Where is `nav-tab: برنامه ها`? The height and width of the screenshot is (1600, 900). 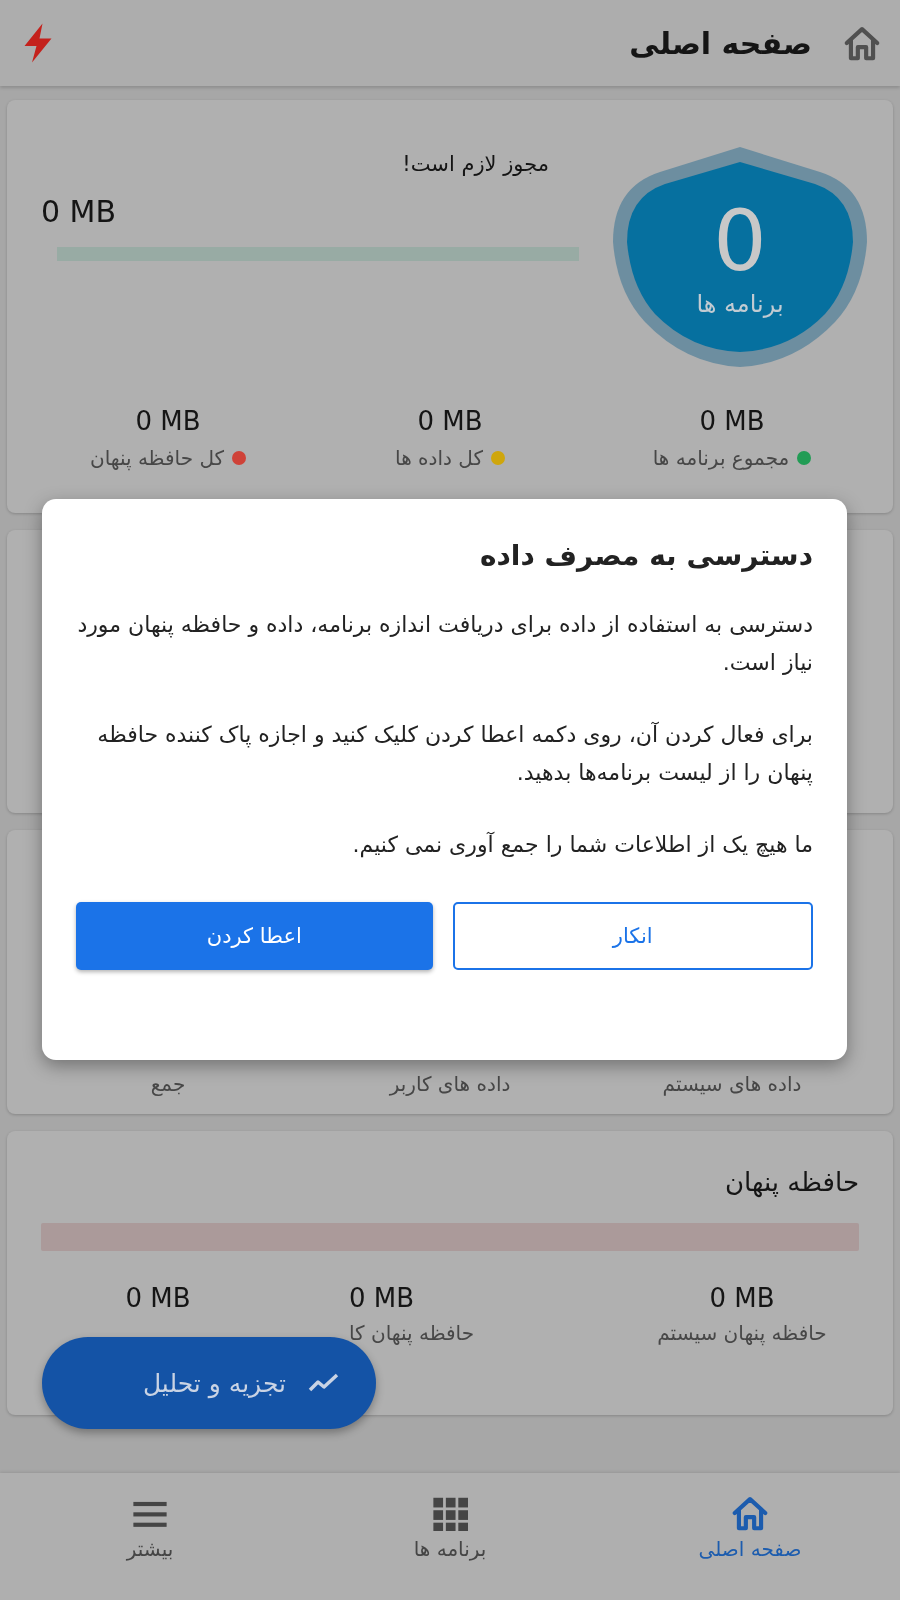 nav-tab: برنامه ها is located at coordinates (450, 1536).